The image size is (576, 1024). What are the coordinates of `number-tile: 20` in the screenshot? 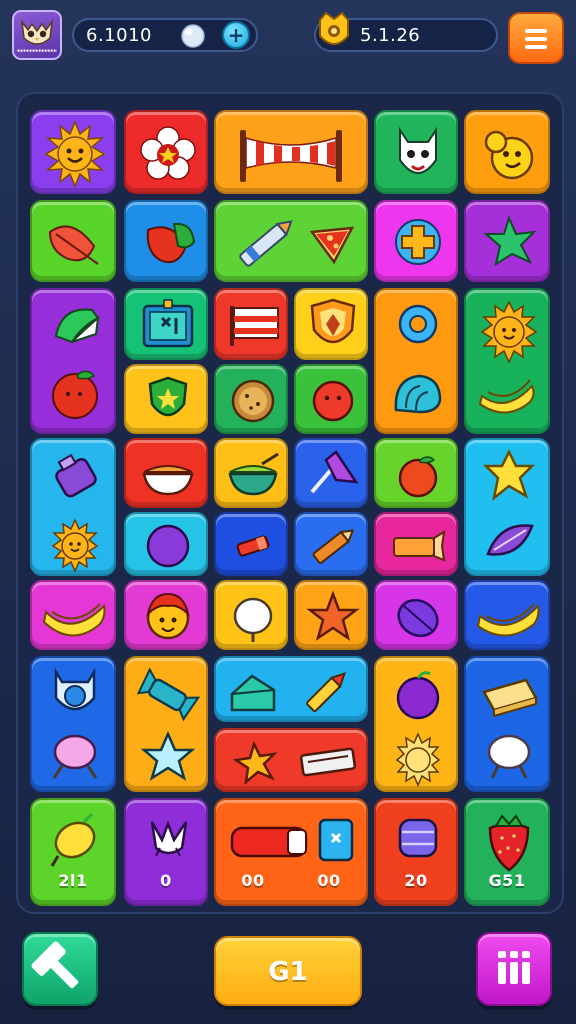 It's located at (416, 852).